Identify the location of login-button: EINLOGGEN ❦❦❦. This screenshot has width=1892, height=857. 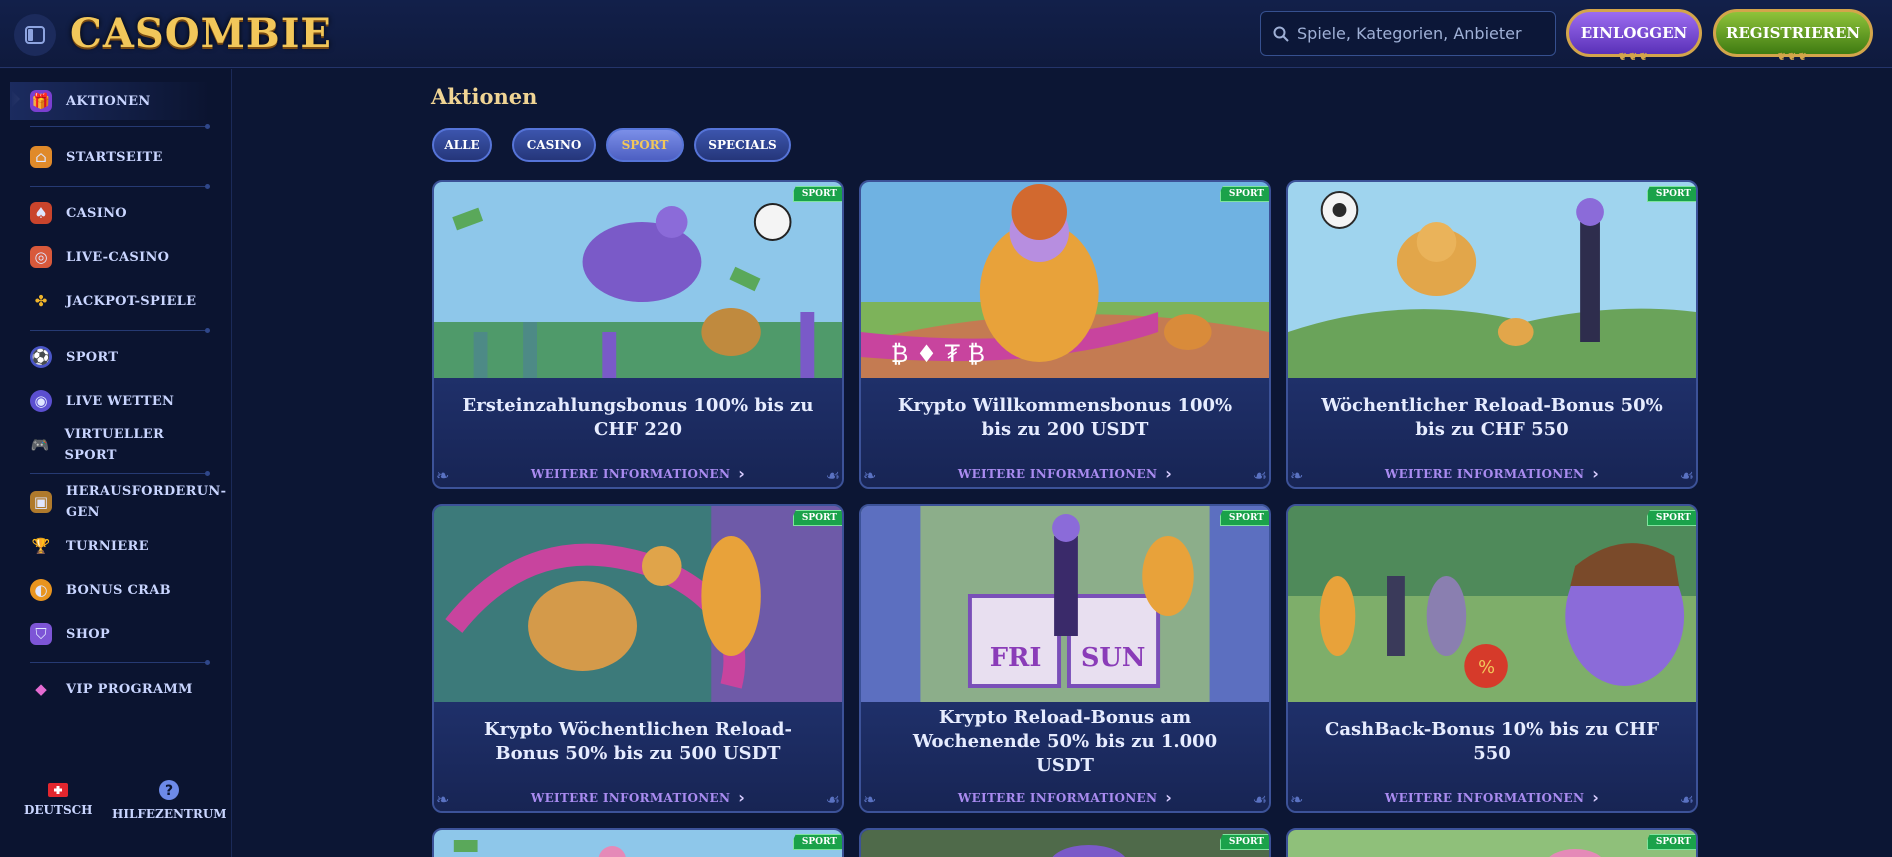
(1634, 36).